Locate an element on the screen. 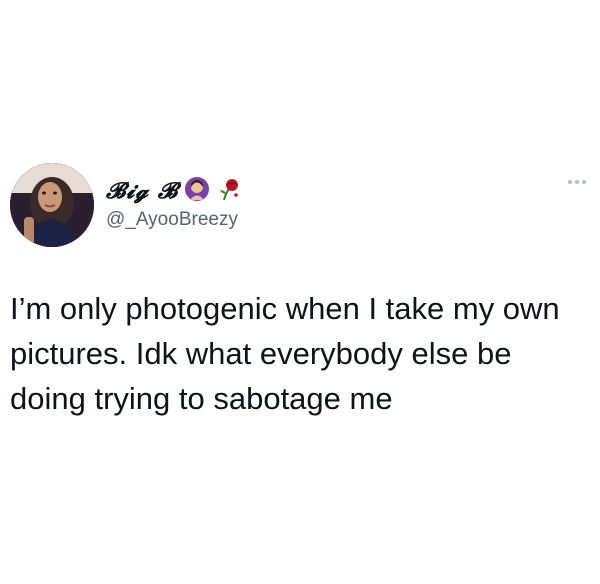 Image resolution: width=600 pixels, height=584 pixels. name-row: 𝓑𝓲𝓰 𝓑 is located at coordinates (323, 191).